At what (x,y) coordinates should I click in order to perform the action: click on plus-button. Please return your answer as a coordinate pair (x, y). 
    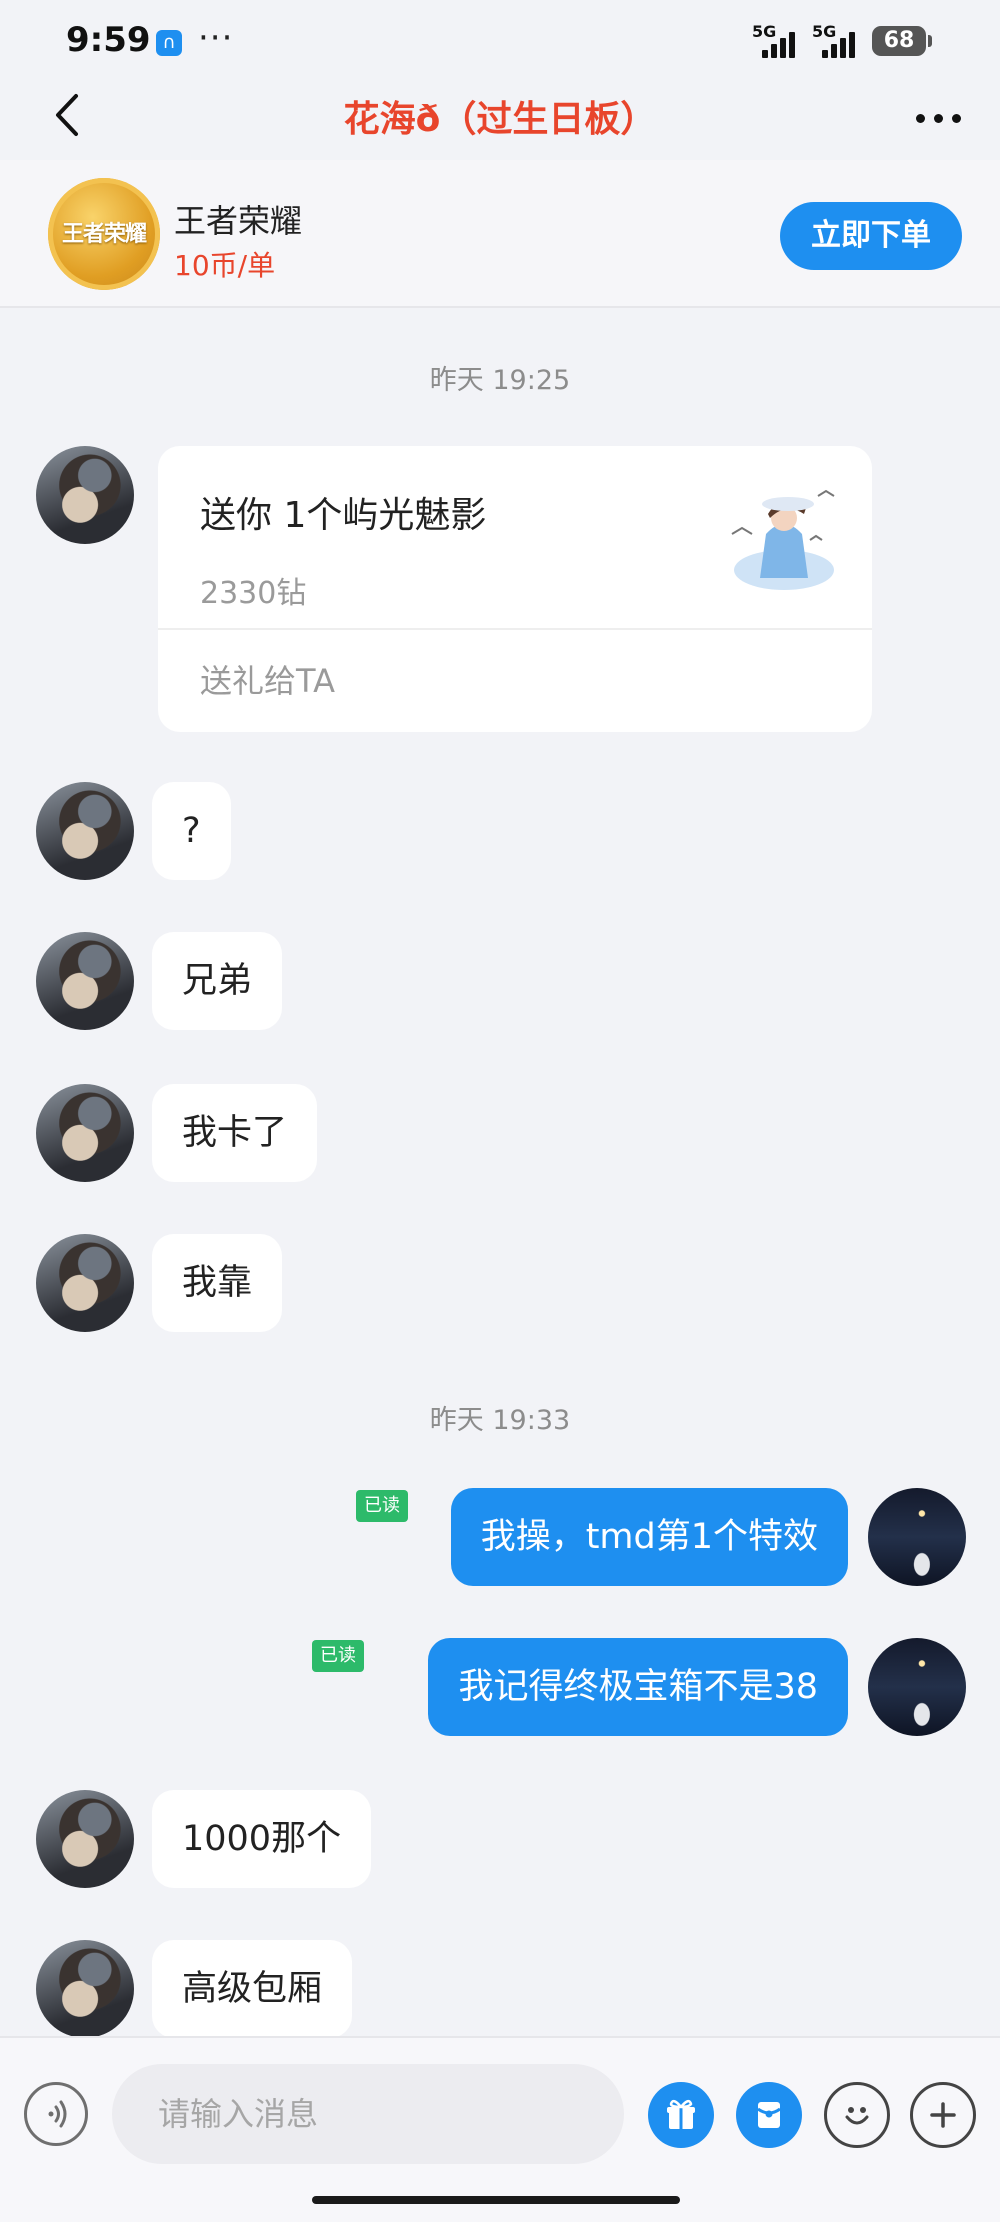
    Looking at the image, I should click on (943, 2115).